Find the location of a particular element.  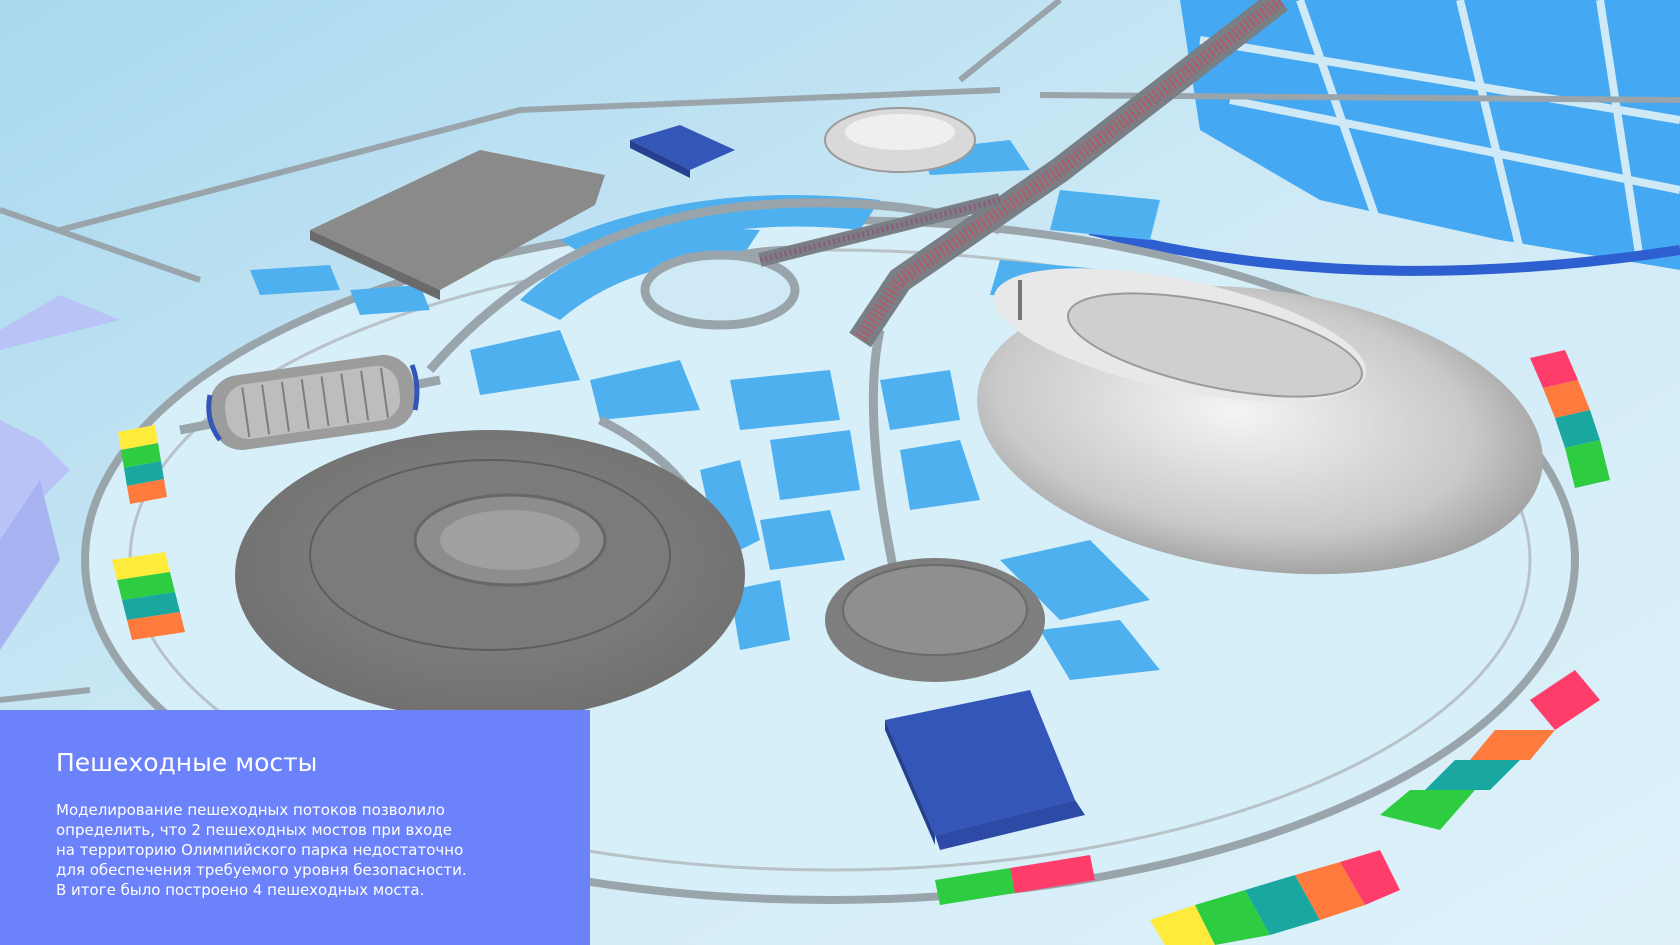

panel-title: Пешеходные мосты is located at coordinates (187, 762).